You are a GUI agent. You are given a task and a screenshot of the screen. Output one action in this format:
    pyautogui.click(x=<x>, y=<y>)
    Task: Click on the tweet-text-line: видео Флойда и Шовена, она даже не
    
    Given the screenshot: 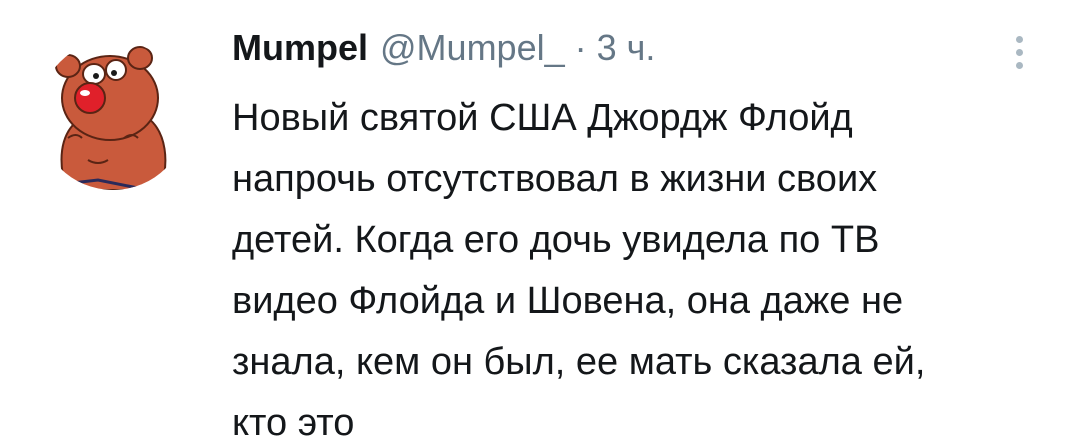 What is the action you would take?
    pyautogui.click(x=568, y=301)
    